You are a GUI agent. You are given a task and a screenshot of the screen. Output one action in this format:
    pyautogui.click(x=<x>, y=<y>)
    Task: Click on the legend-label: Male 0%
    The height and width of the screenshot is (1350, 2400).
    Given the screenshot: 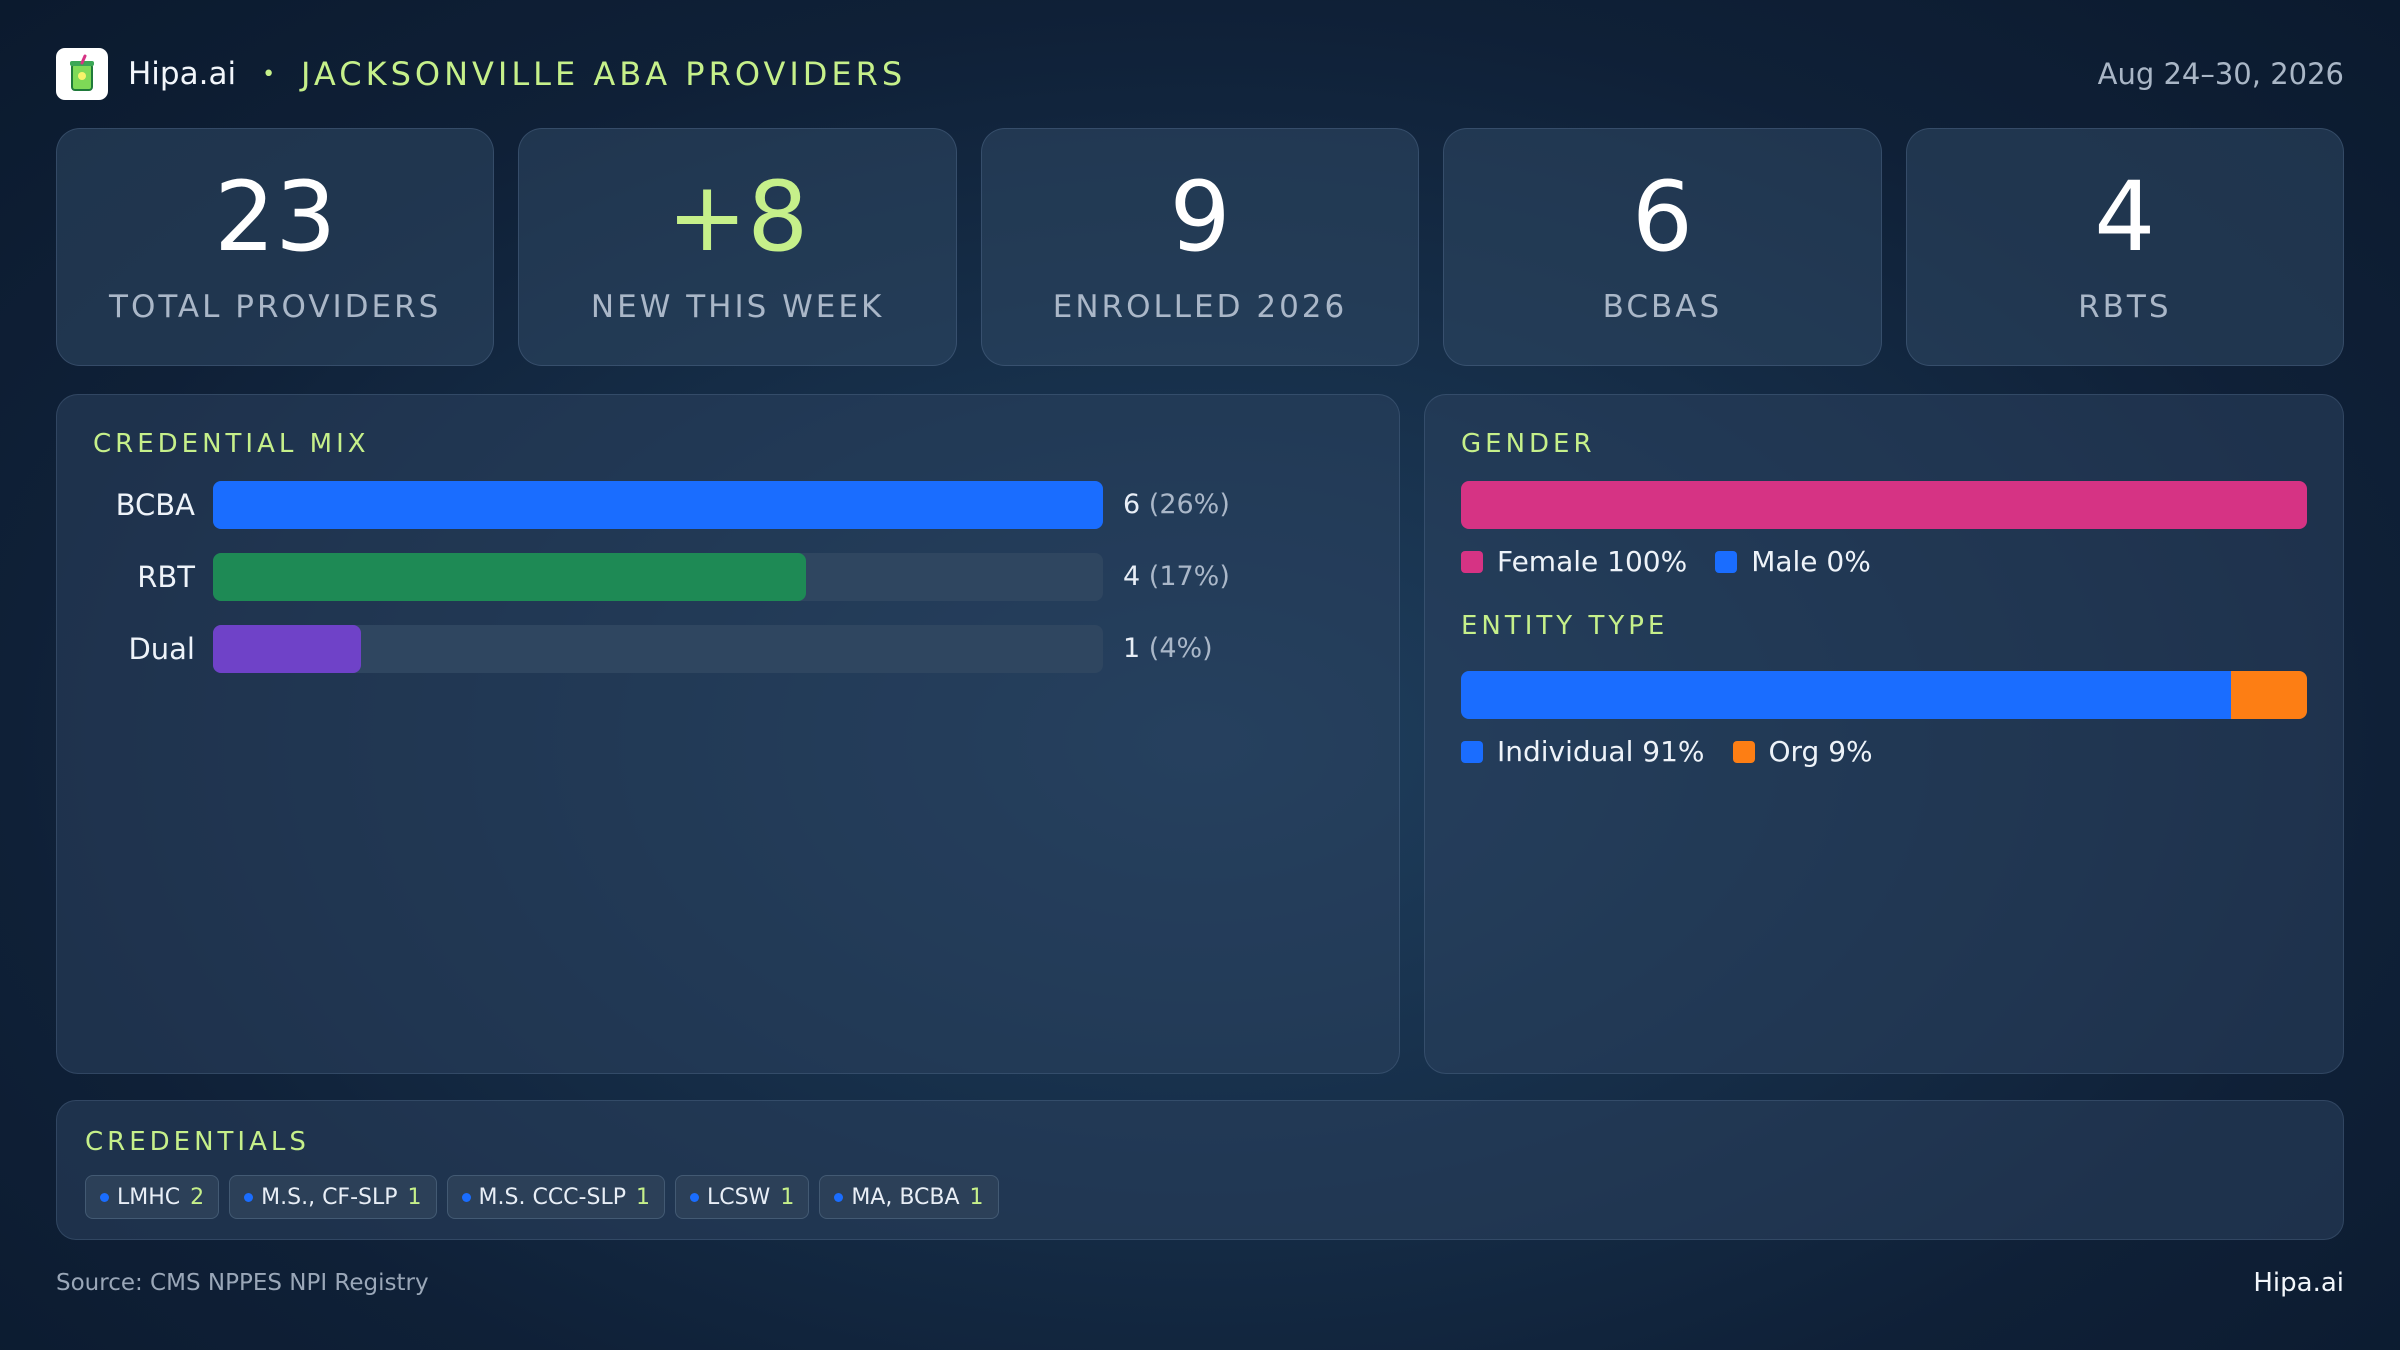 What is the action you would take?
    pyautogui.click(x=1811, y=561)
    